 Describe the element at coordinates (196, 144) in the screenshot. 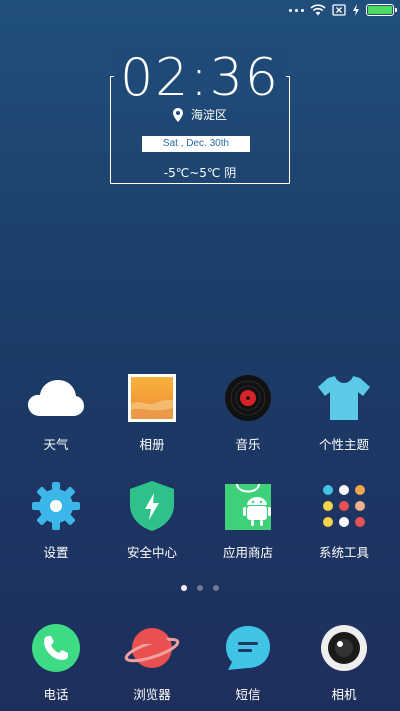

I see `date-label: Sat , Dec. 30th` at that location.